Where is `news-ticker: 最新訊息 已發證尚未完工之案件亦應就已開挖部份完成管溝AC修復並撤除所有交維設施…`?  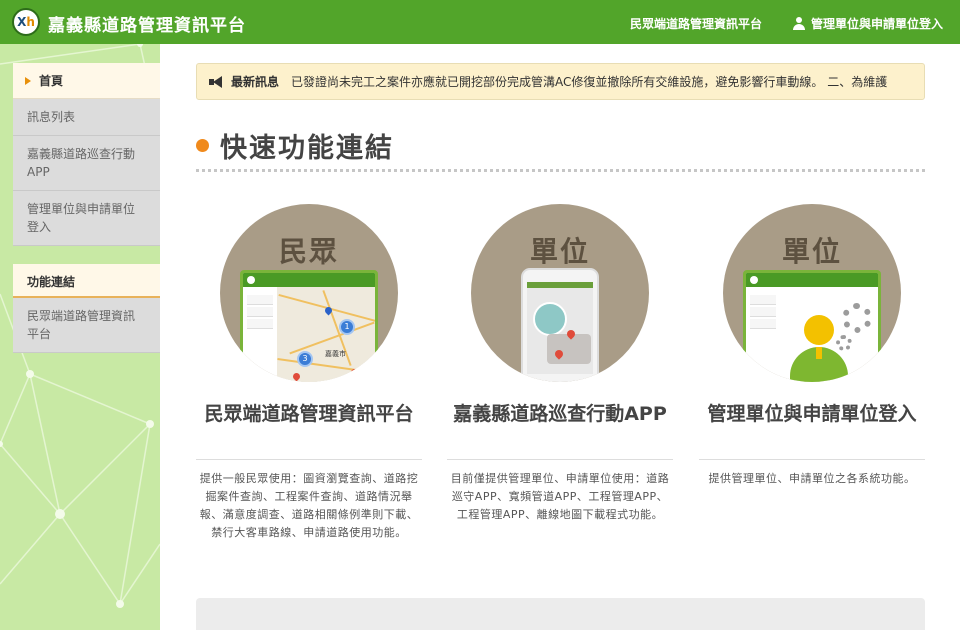 news-ticker: 最新訊息 已發證尚未完工之案件亦應就已開挖部份完成管溝AC修復並撤除所有交維設施… is located at coordinates (560, 81).